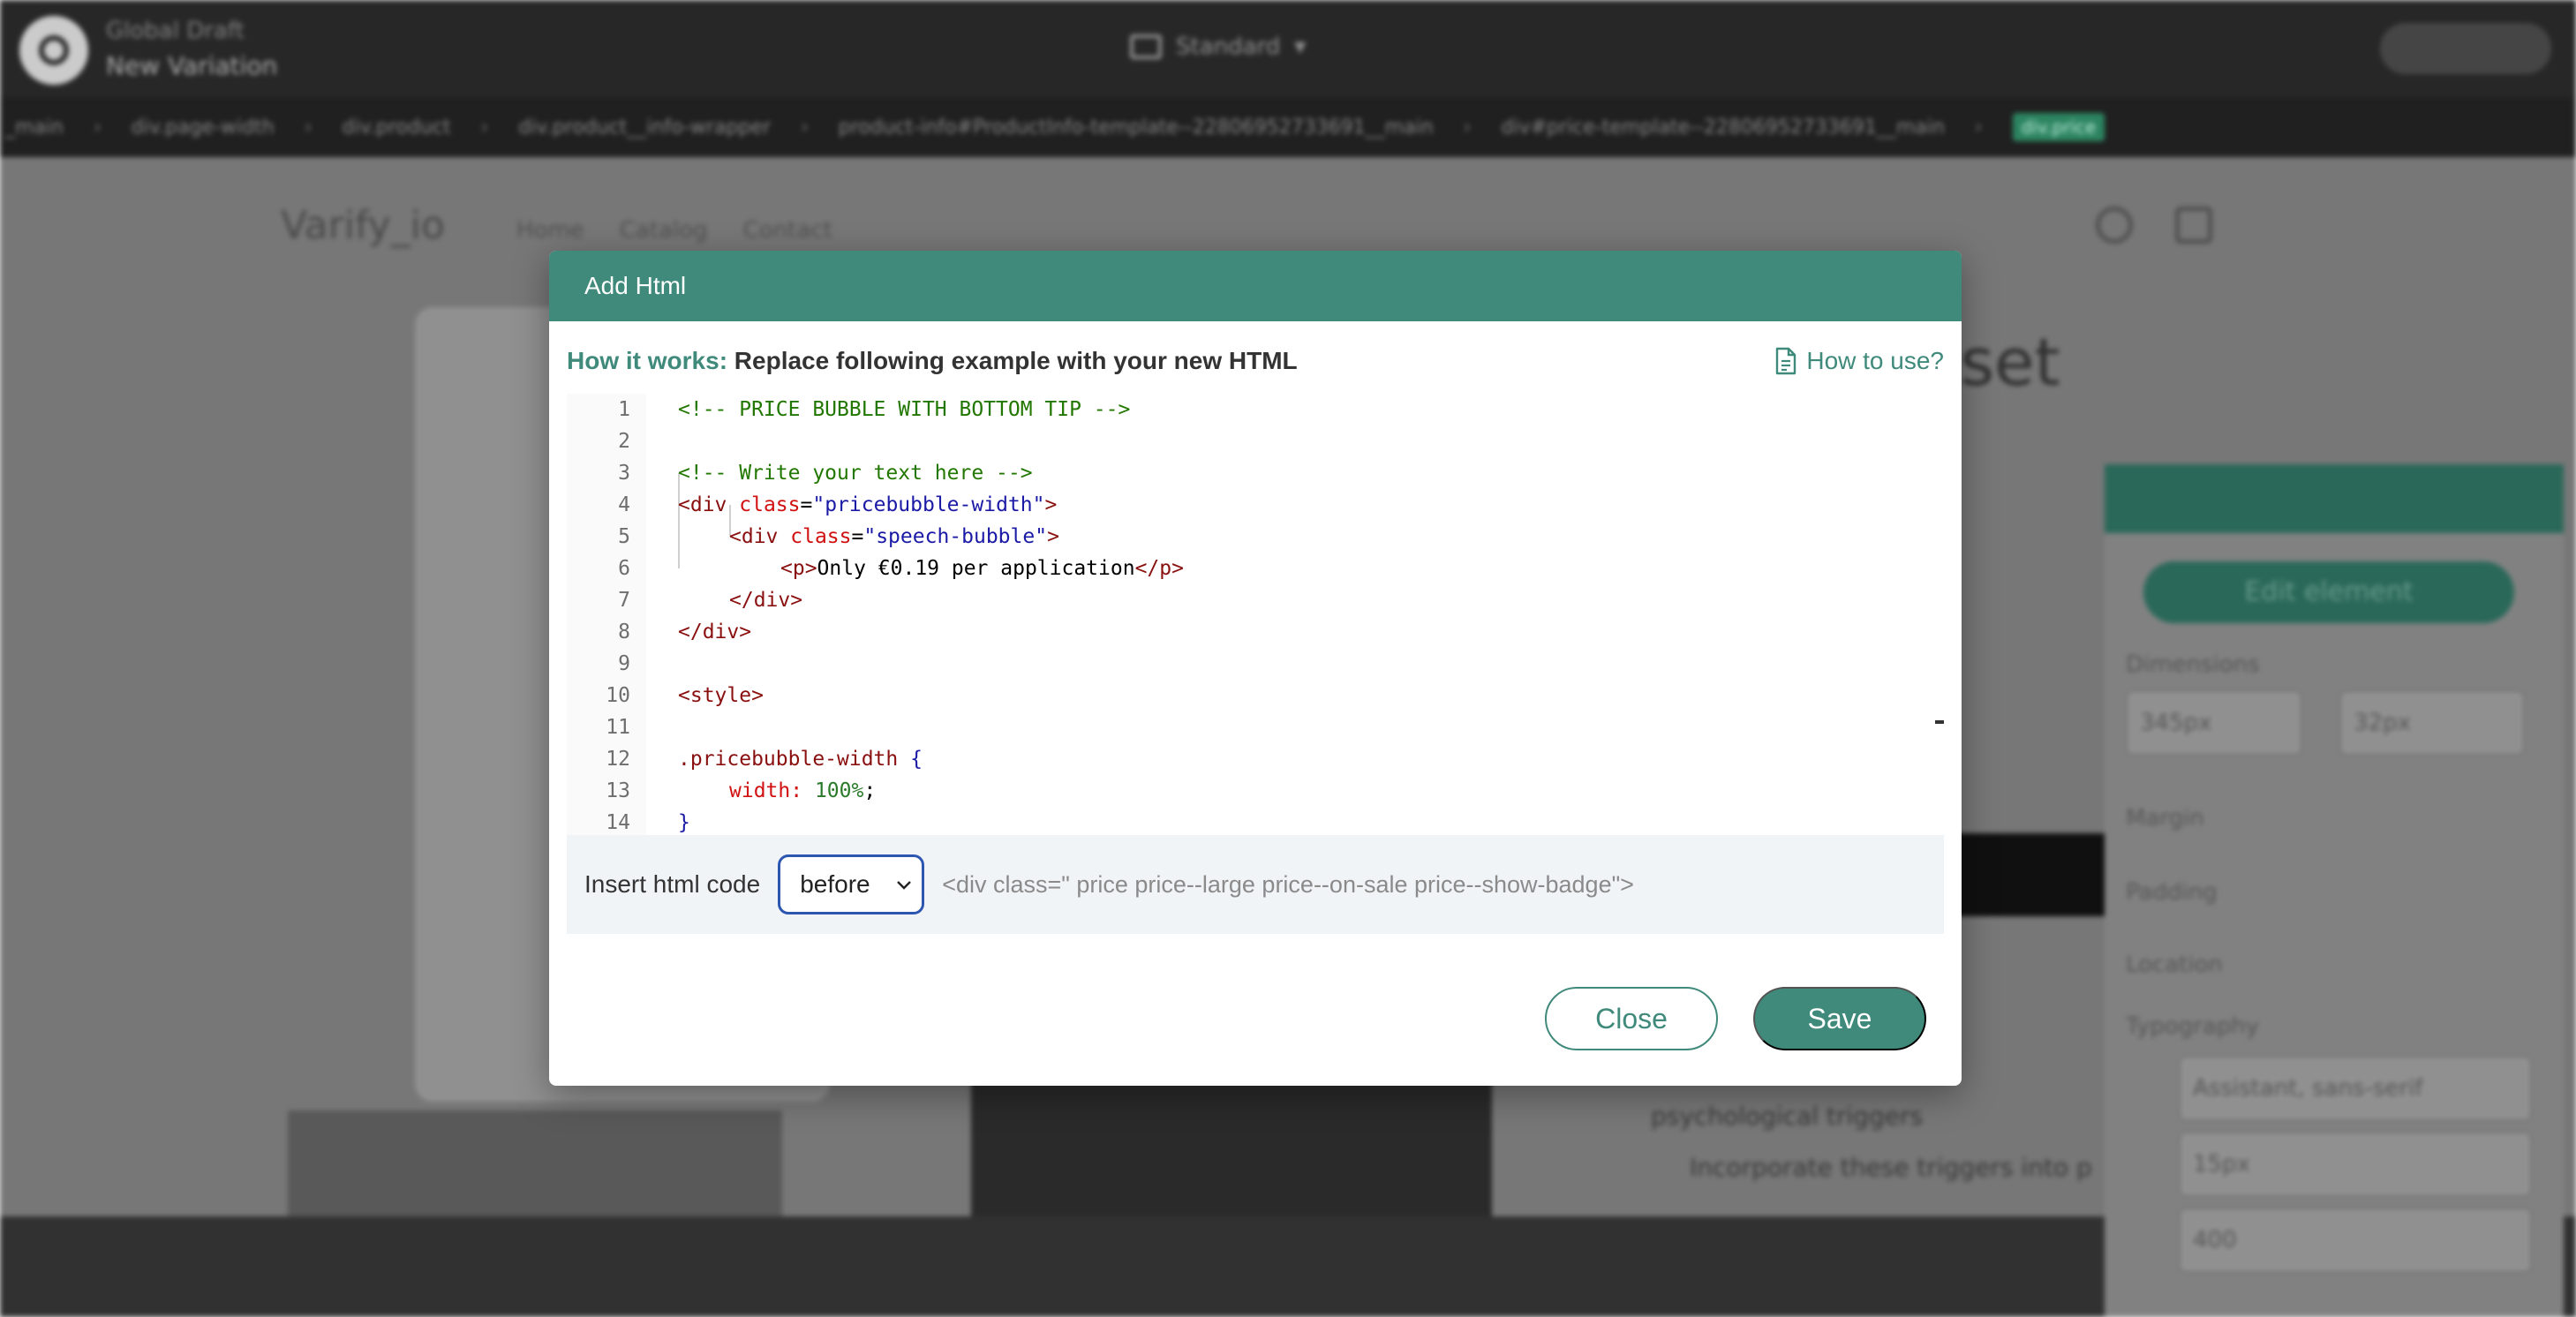 The width and height of the screenshot is (2576, 1317). I want to click on close-button: Close, so click(1632, 1018).